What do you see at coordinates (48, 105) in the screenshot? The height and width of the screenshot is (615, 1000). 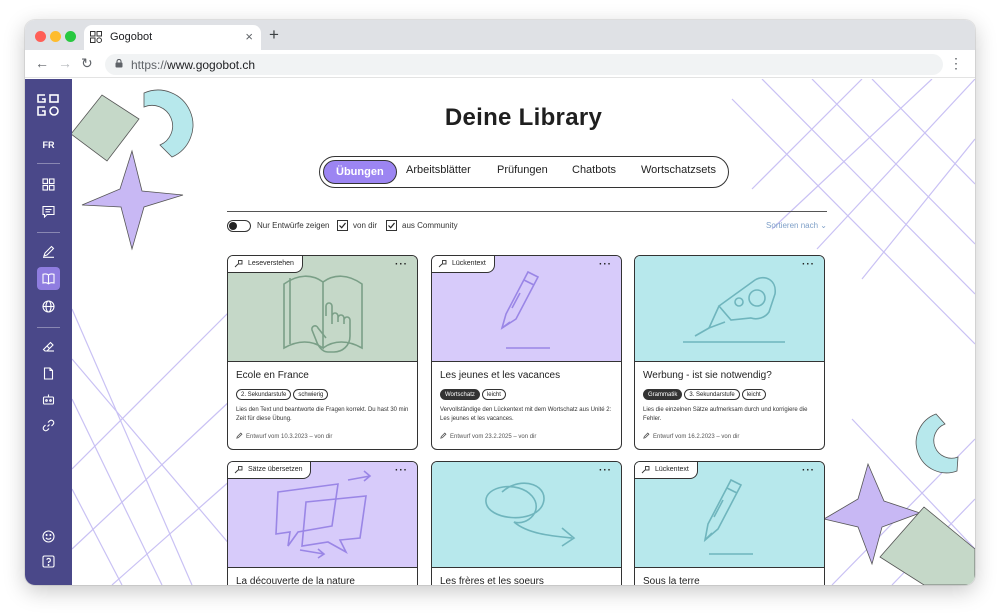 I see `gogobot-logo` at bounding box center [48, 105].